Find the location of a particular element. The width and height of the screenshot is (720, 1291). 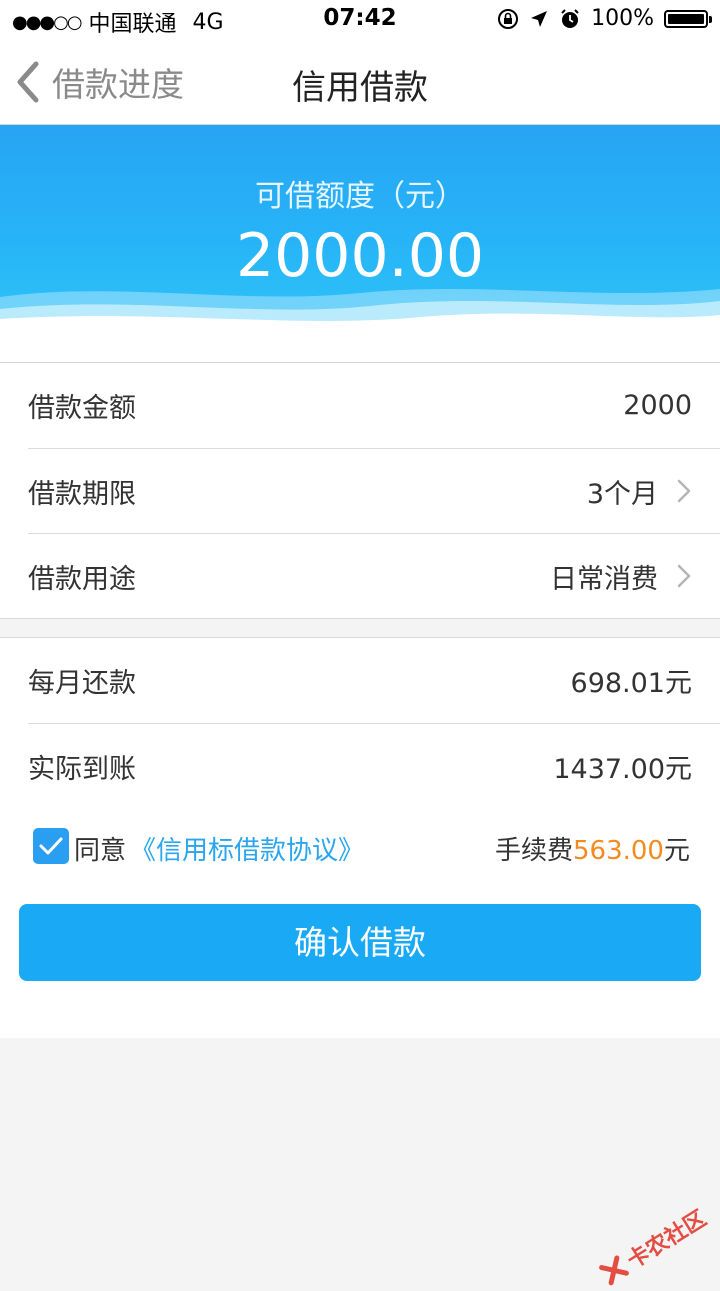

loan-term-label: 借款期限 is located at coordinates (82, 494).